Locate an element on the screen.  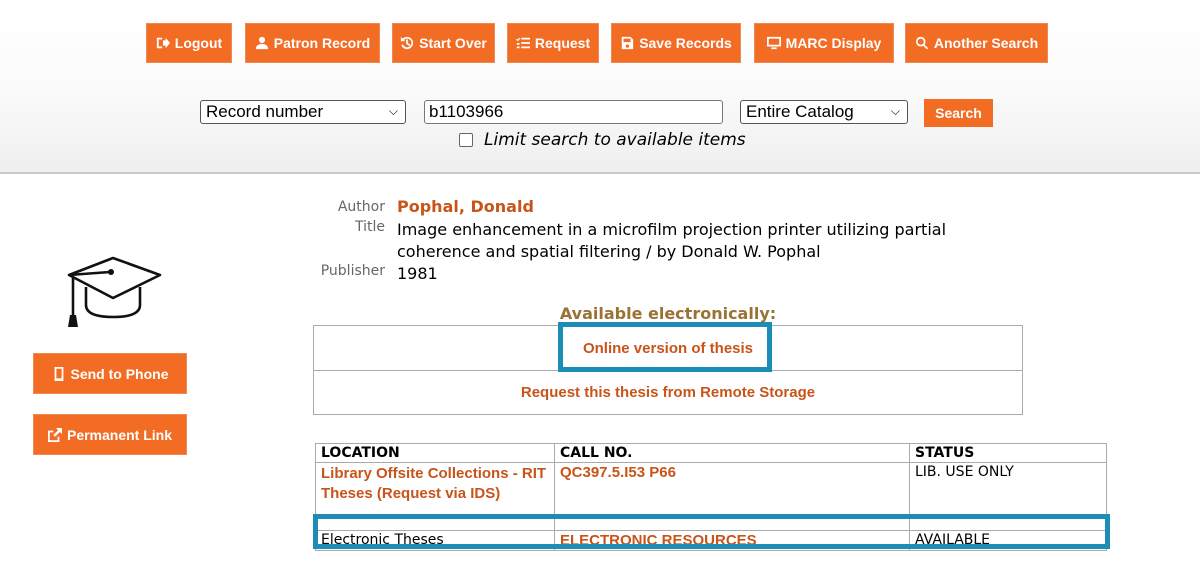
send-to-phone-label: Send to Phone is located at coordinates (119, 373).